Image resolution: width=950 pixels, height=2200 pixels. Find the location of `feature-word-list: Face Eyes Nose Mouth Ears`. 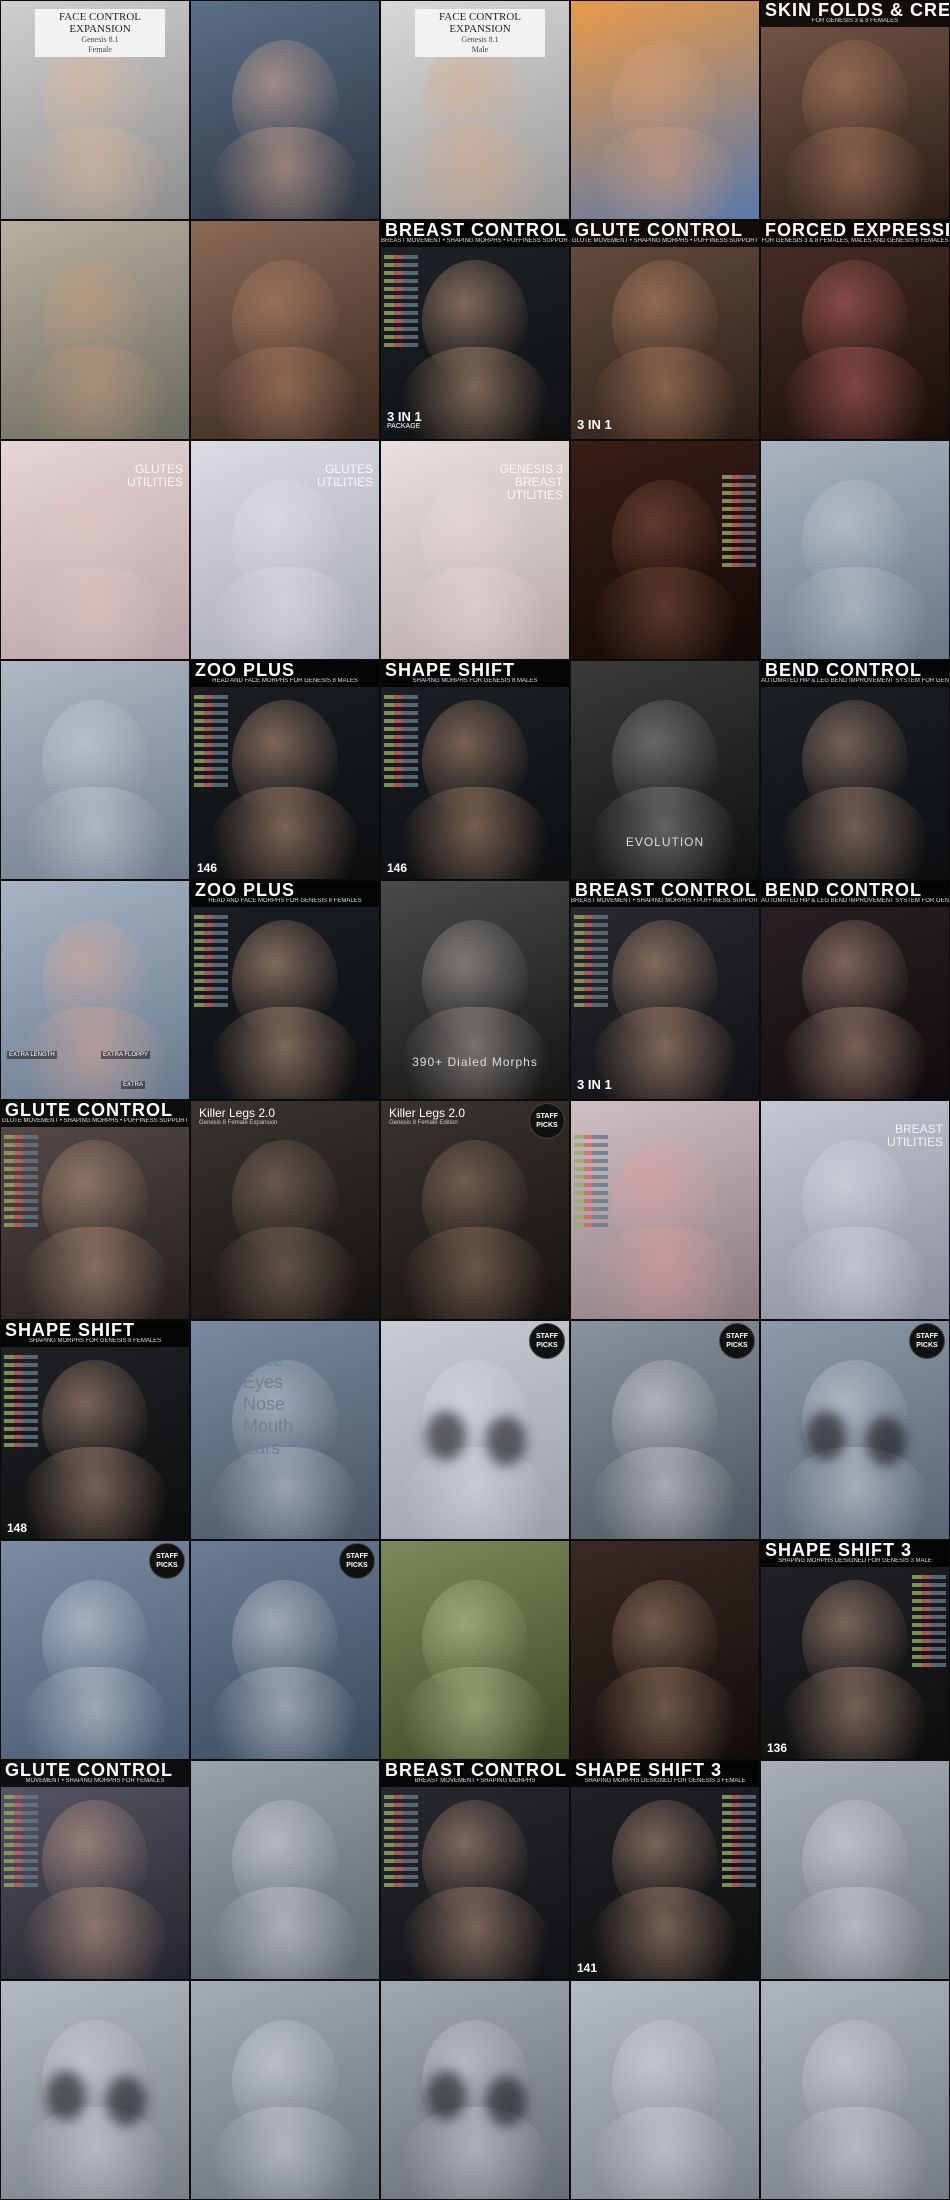

feature-word-list: Face Eyes Nose Mouth Ears is located at coordinates (268, 1404).